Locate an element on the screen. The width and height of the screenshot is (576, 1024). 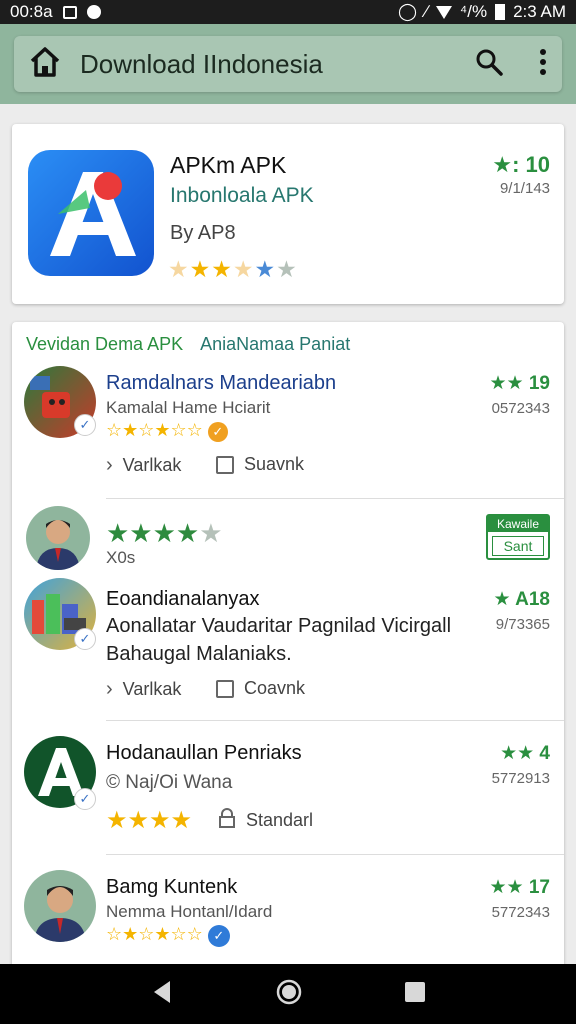
app-subtitle: Nemma Hontanl/Idard is located at coordinates (189, 911).